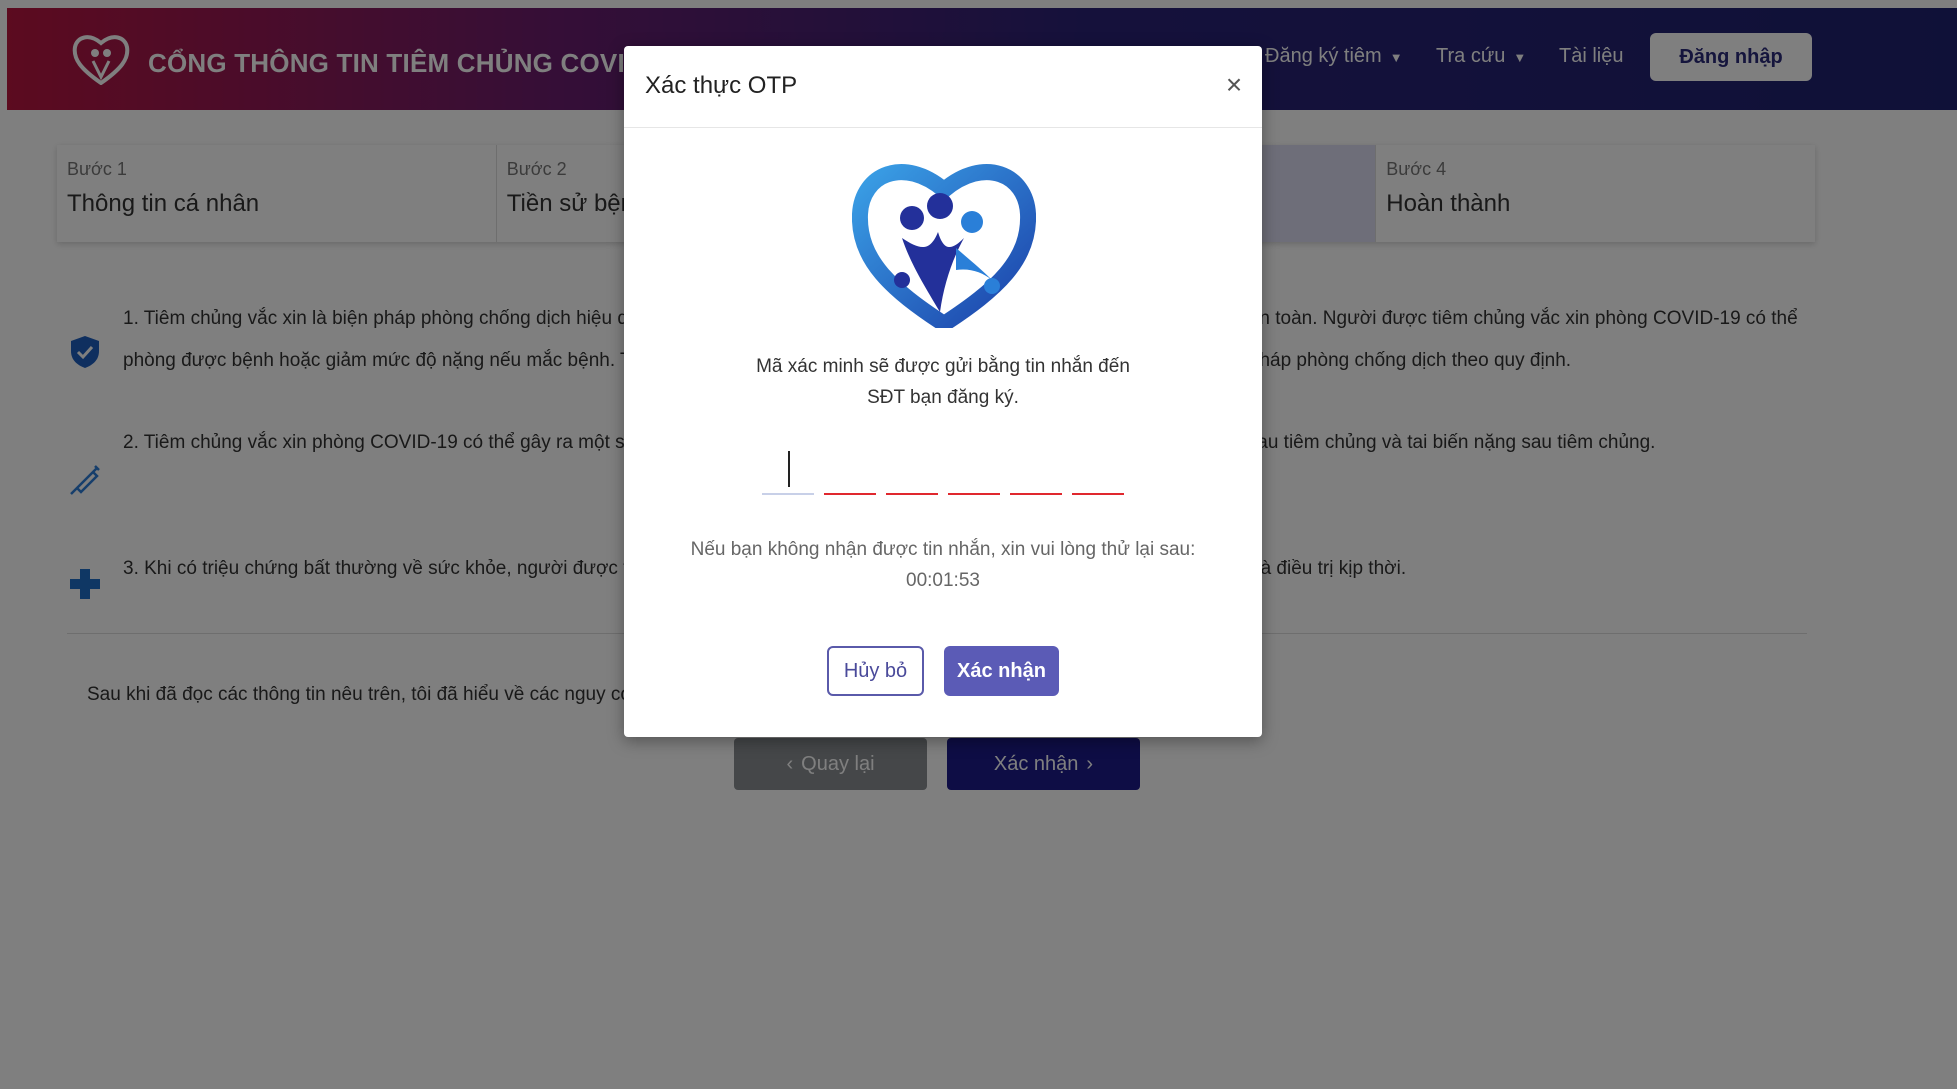 Image resolution: width=1957 pixels, height=1089 pixels. Describe the element at coordinates (943, 469) in the screenshot. I see `otp-input-group` at that location.